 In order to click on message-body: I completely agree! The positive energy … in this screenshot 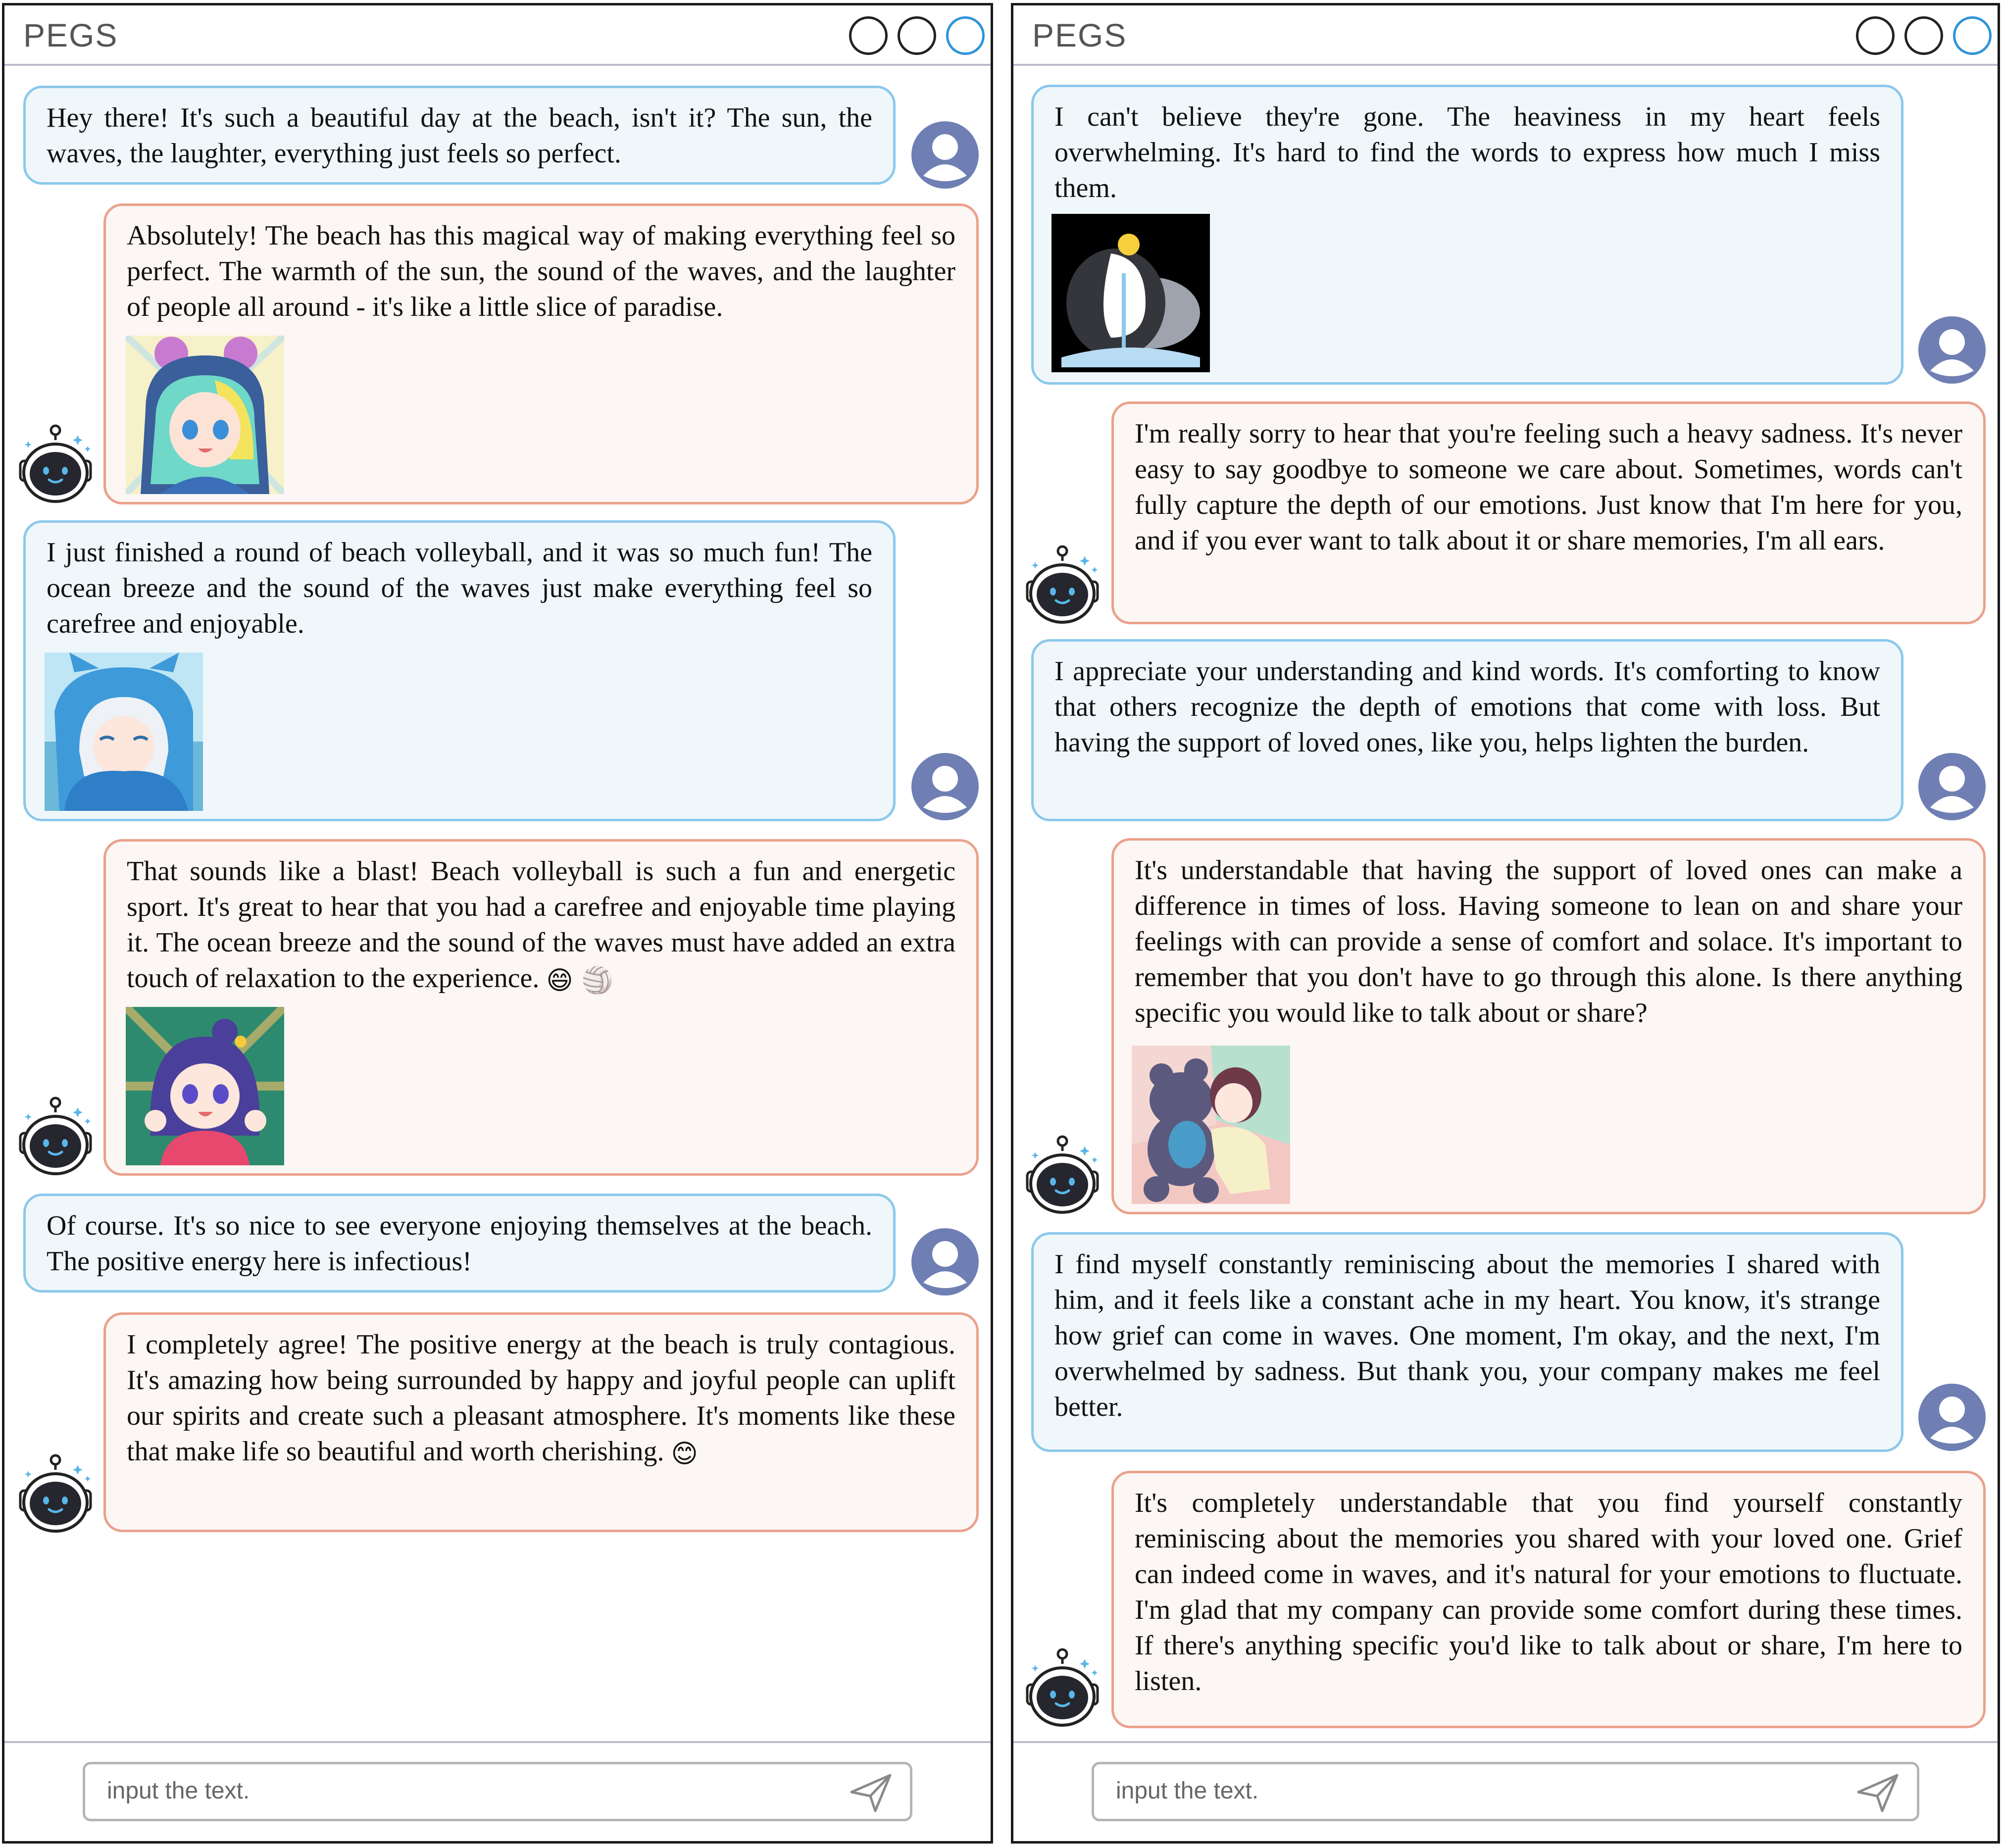, I will do `click(541, 1398)`.